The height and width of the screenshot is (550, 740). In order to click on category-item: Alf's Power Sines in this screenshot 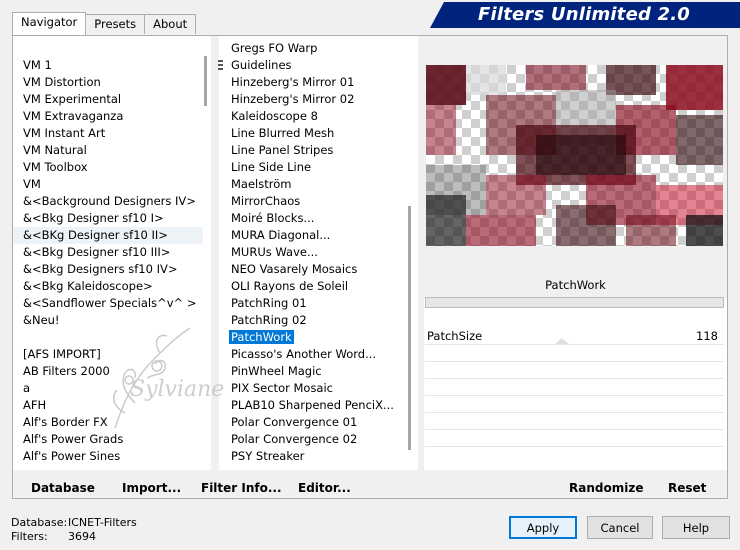, I will do `click(108, 456)`.